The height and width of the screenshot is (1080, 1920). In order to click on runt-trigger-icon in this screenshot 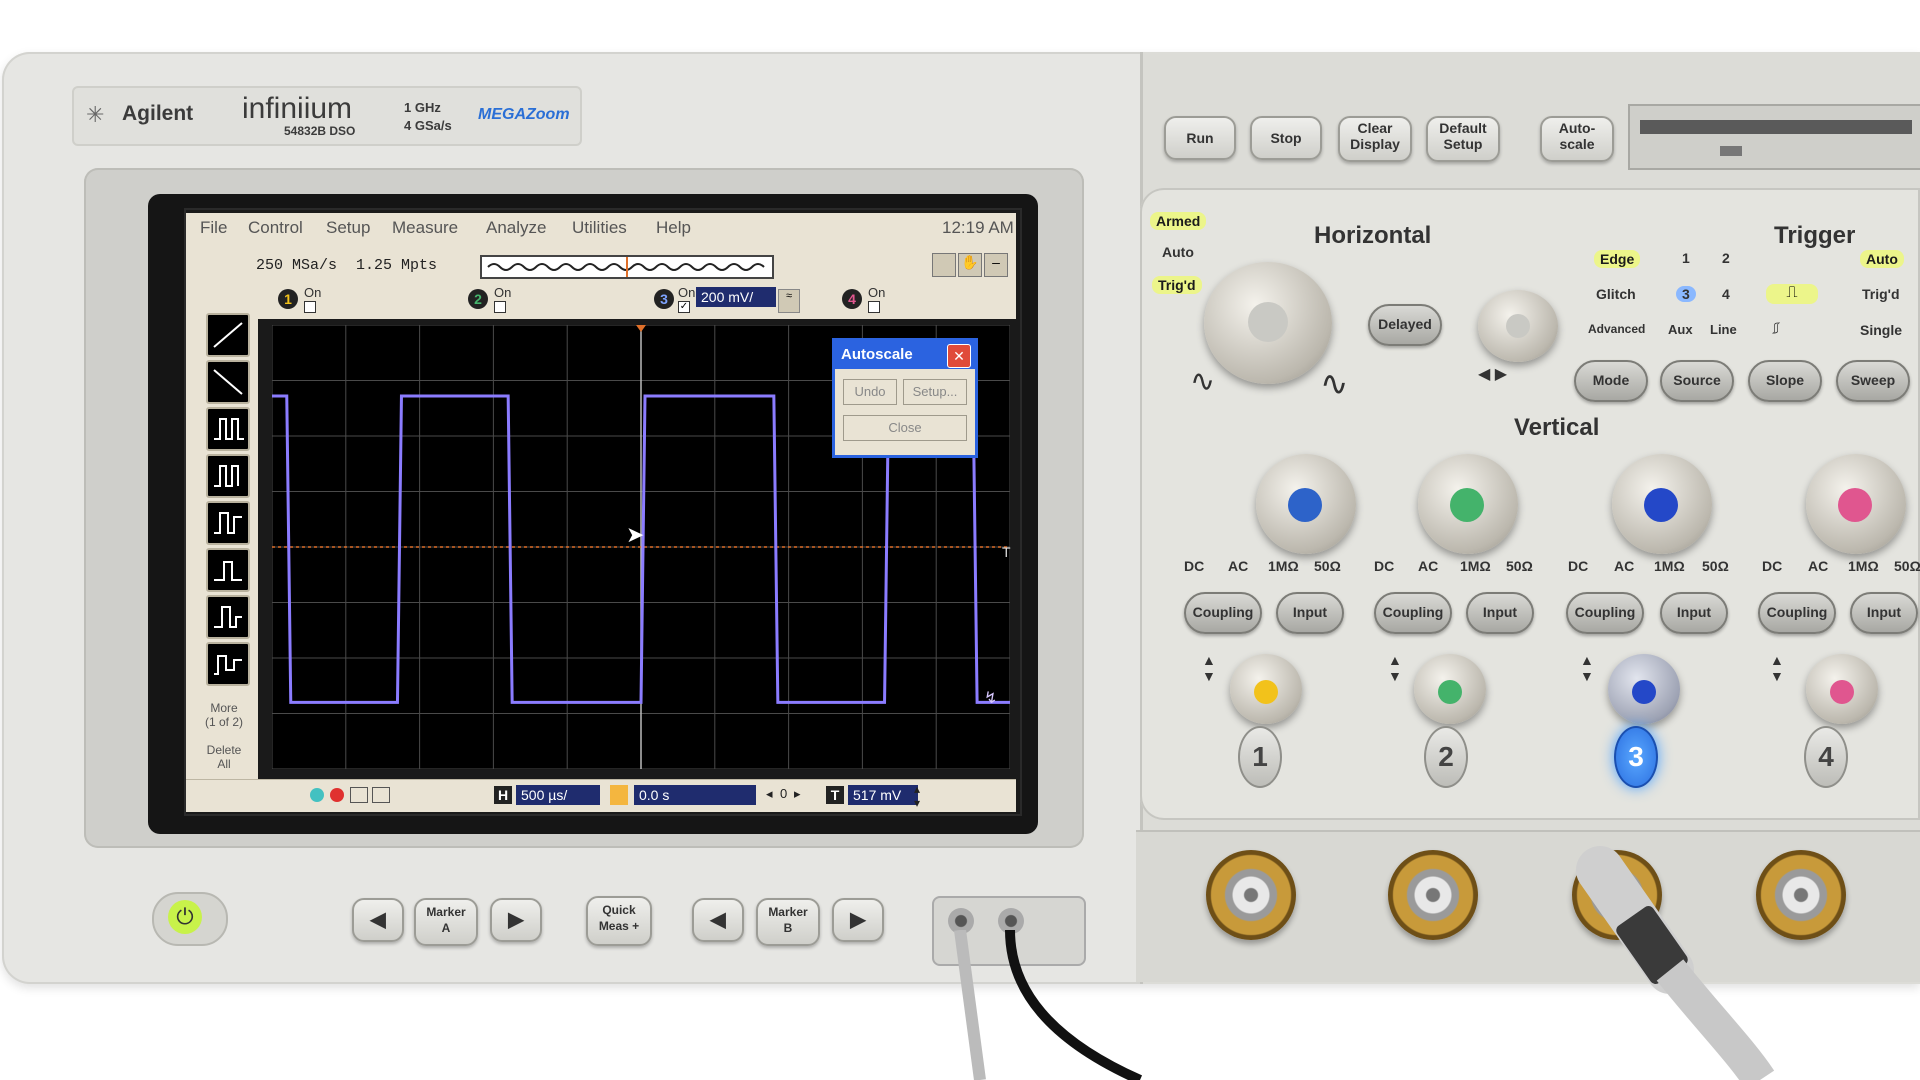, I will do `click(228, 570)`.